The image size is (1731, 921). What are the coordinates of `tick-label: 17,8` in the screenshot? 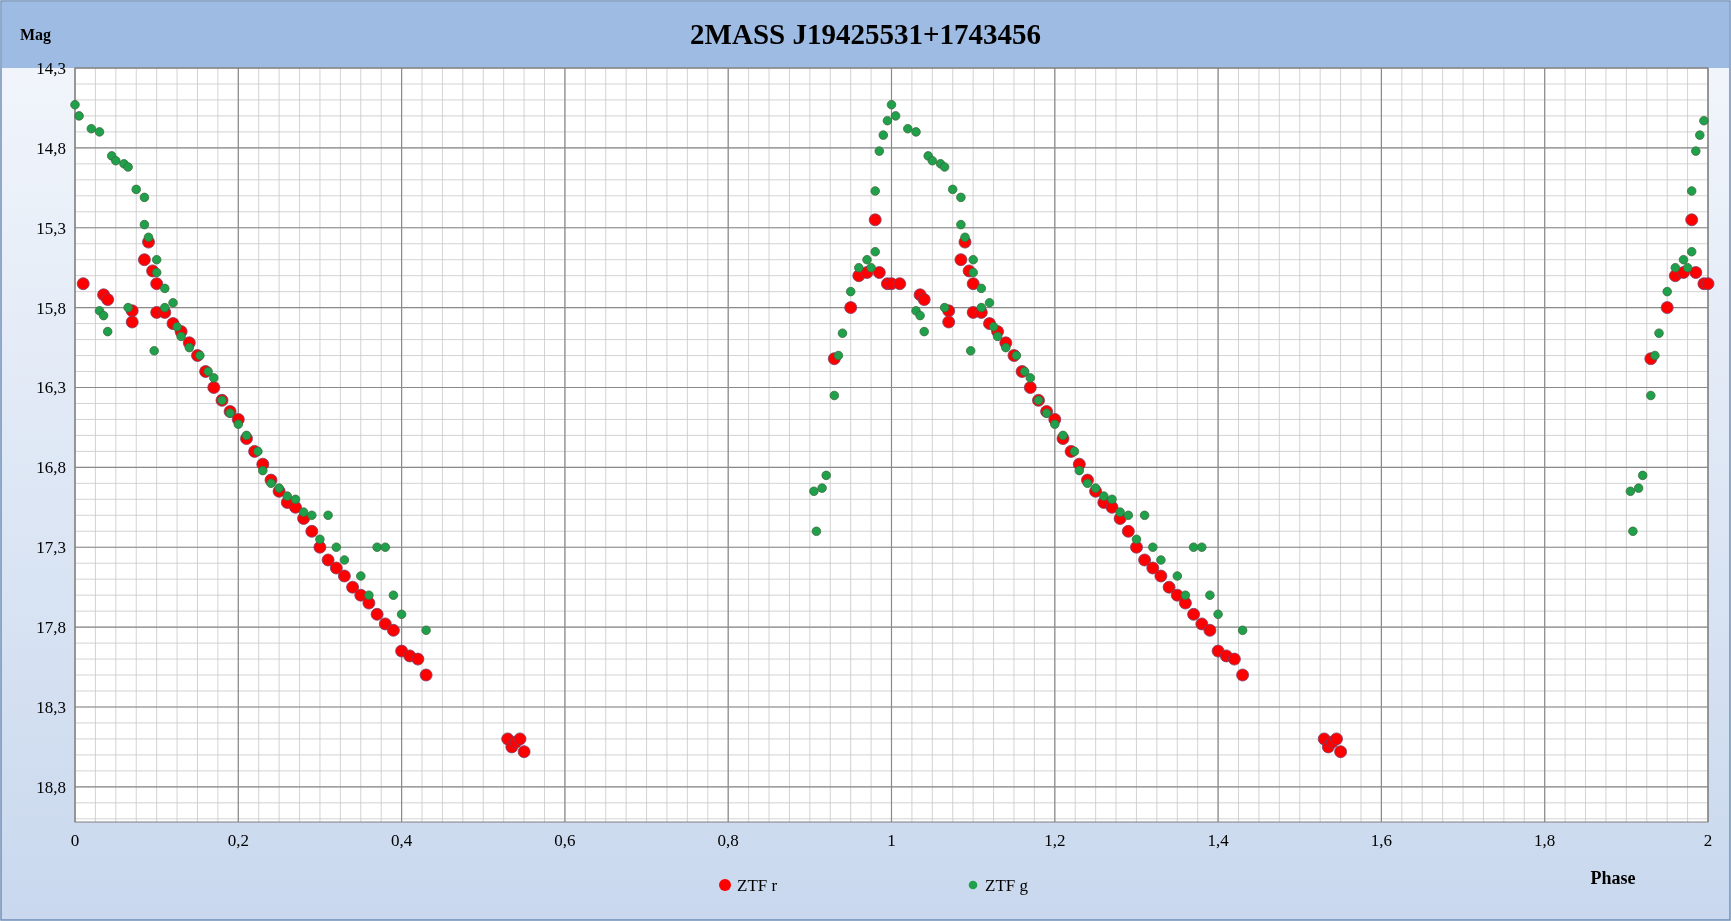 It's located at (51, 628).